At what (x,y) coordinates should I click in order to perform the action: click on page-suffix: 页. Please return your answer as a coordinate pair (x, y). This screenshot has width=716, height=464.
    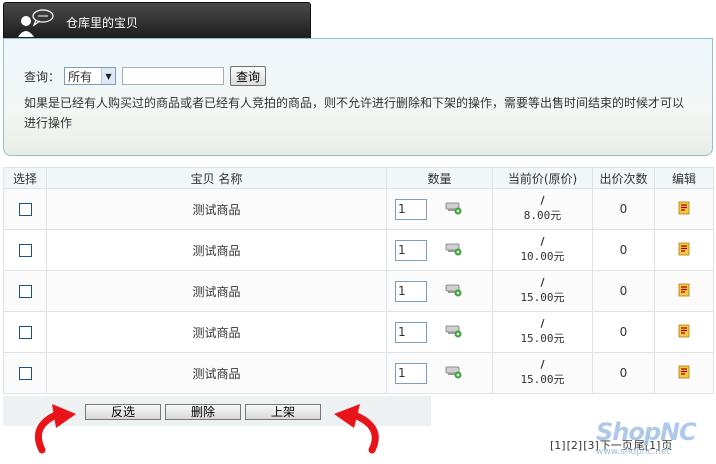
    Looking at the image, I should click on (667, 445).